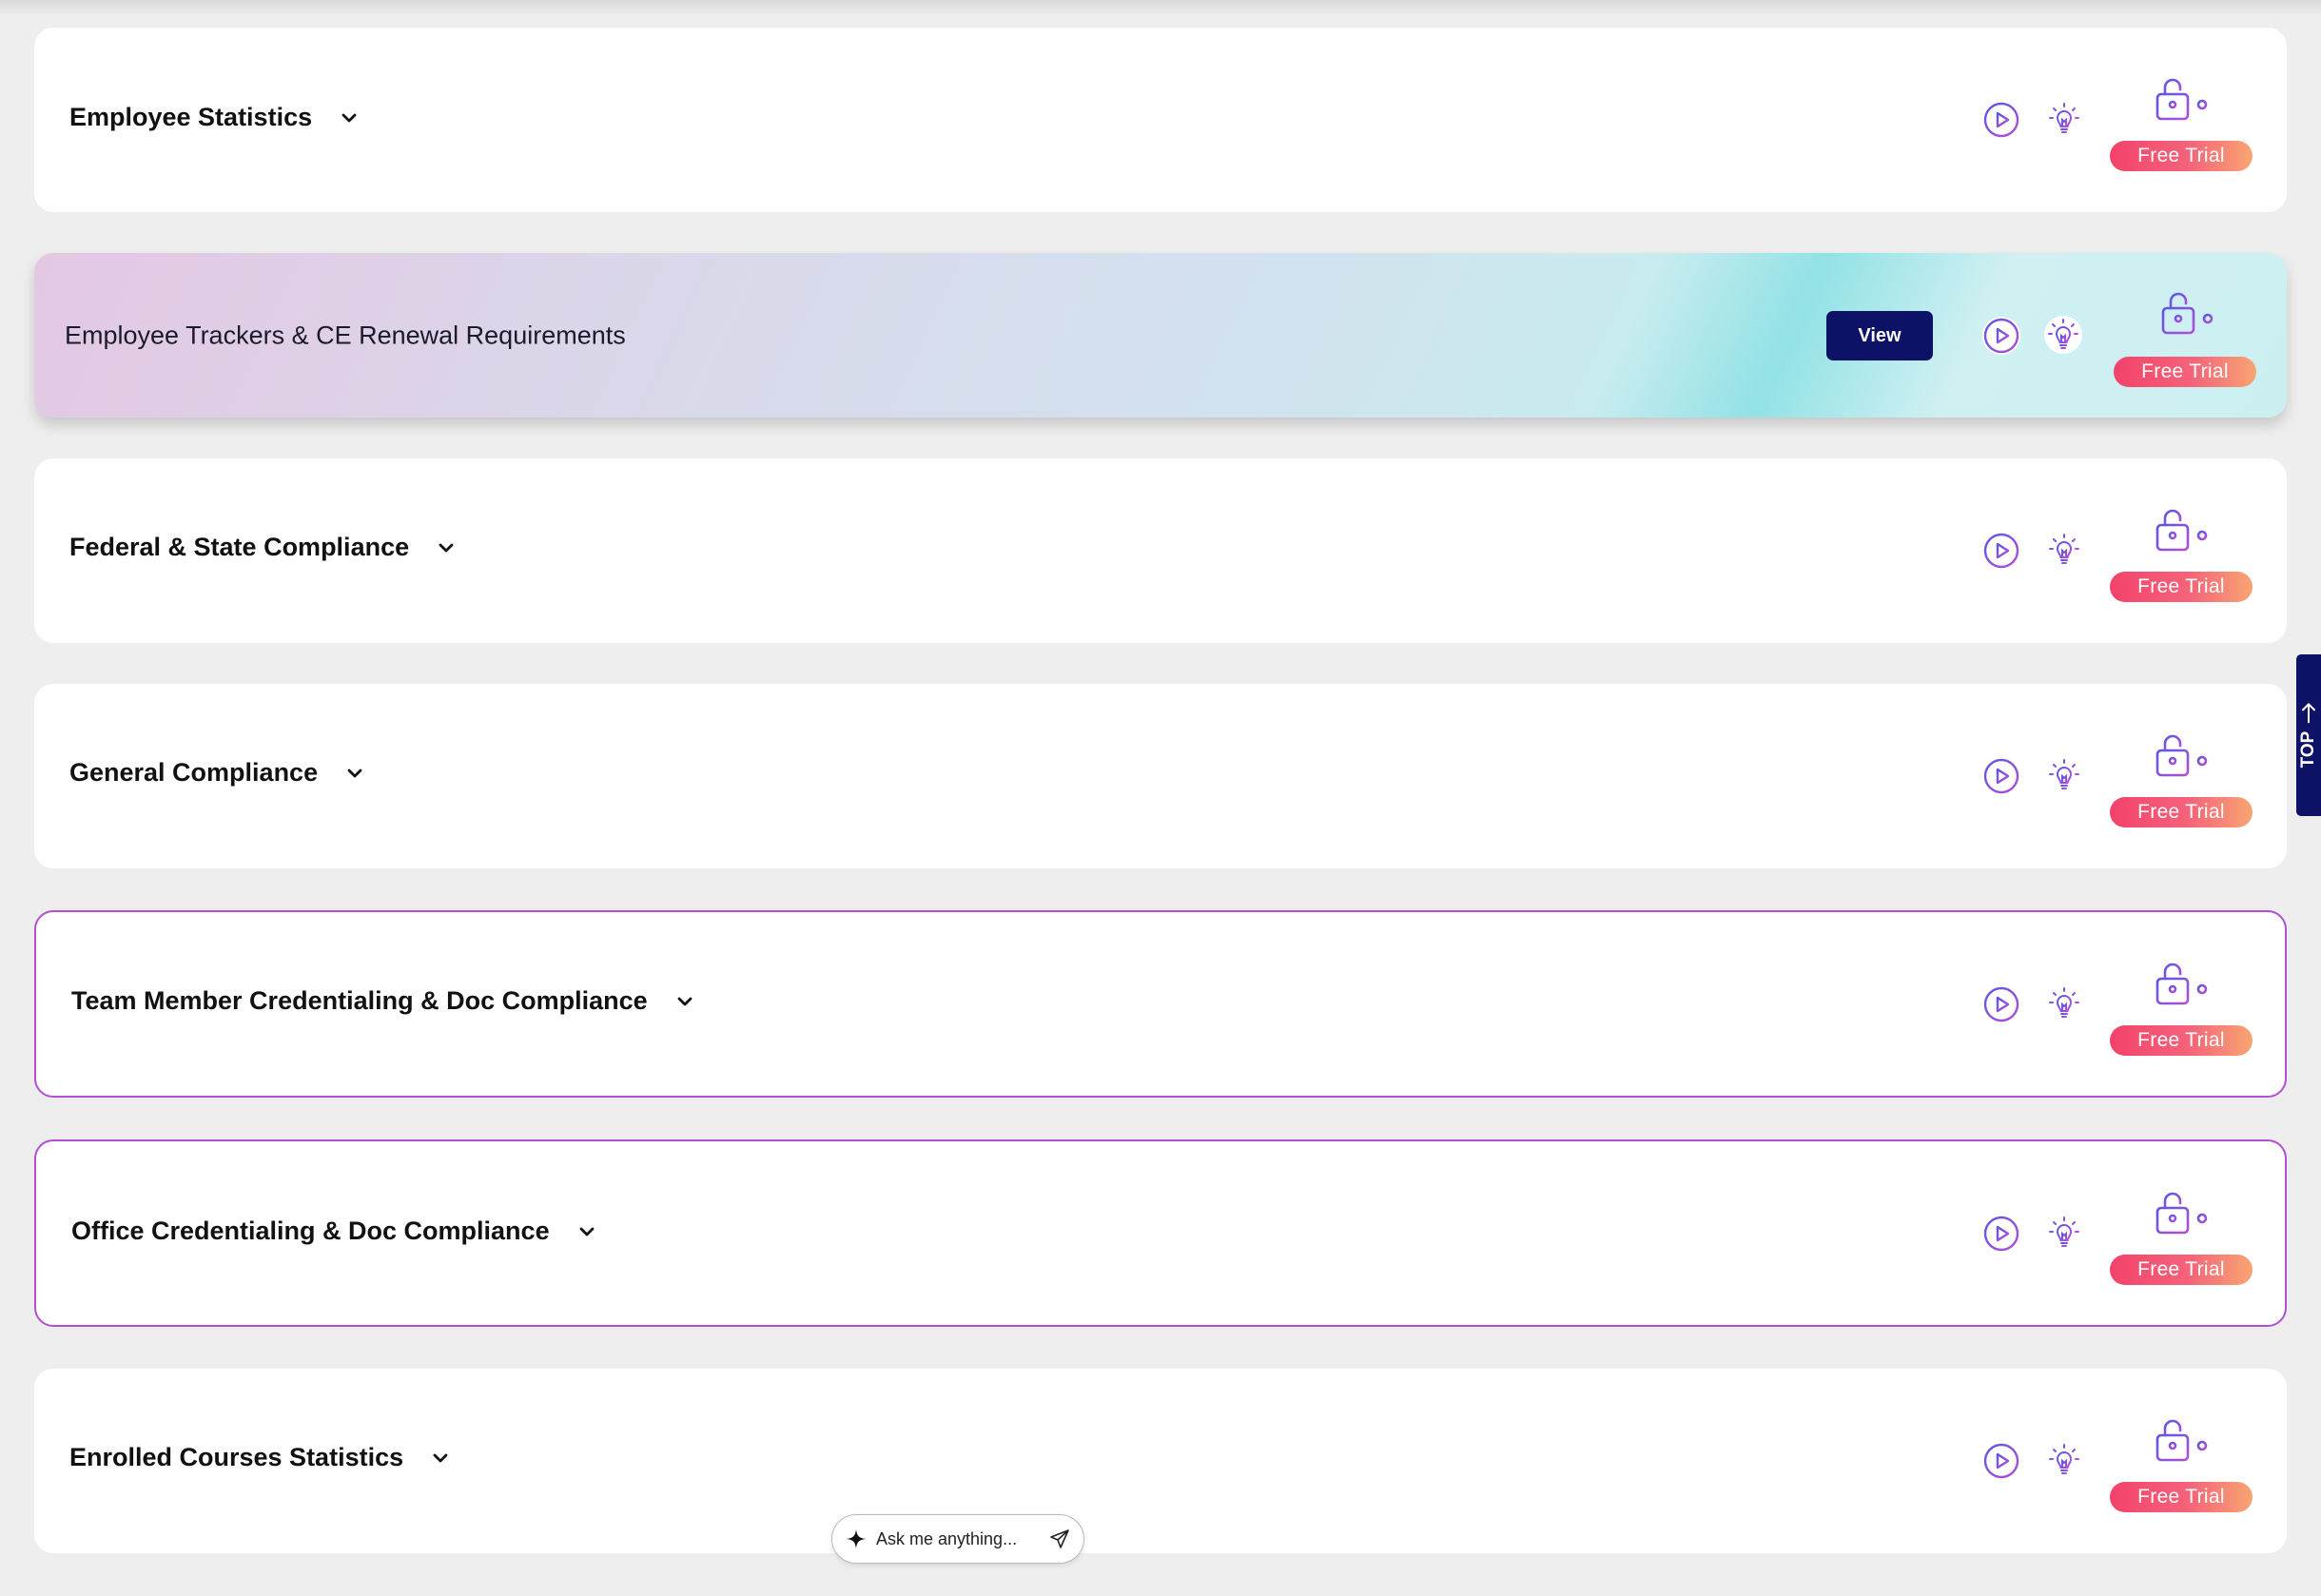 Image resolution: width=2321 pixels, height=1596 pixels. I want to click on card-title: Enrolled Courses Statistics, so click(236, 1457).